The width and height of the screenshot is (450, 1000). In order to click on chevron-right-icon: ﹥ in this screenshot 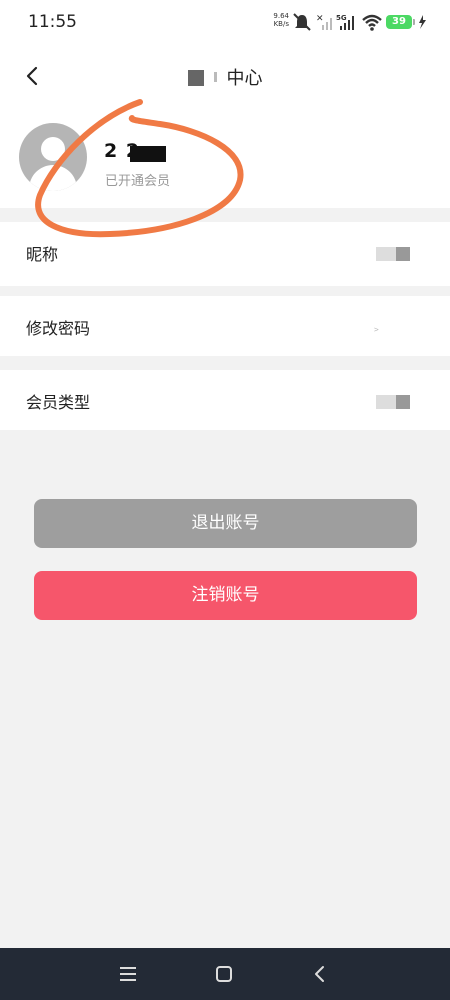, I will do `click(376, 328)`.